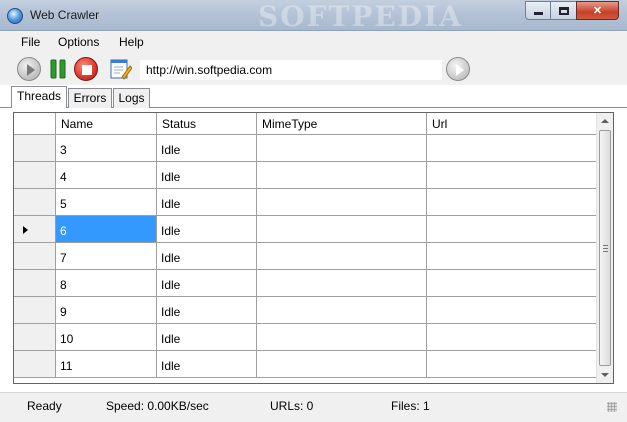 This screenshot has height=422, width=627. Describe the element at coordinates (538, 10) in the screenshot. I see `minimize-icon` at that location.